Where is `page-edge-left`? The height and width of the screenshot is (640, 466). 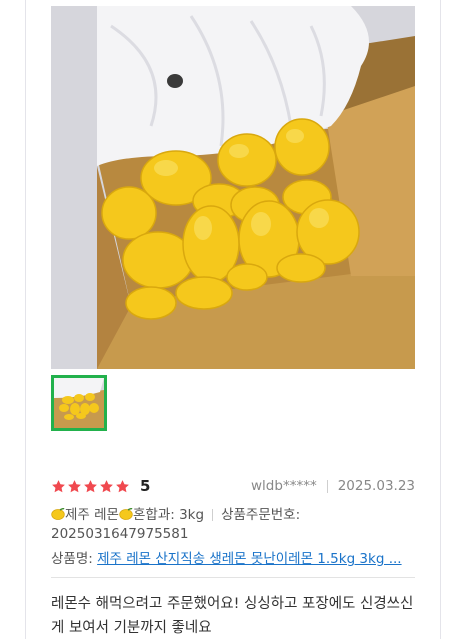
page-edge-left is located at coordinates (25, 319).